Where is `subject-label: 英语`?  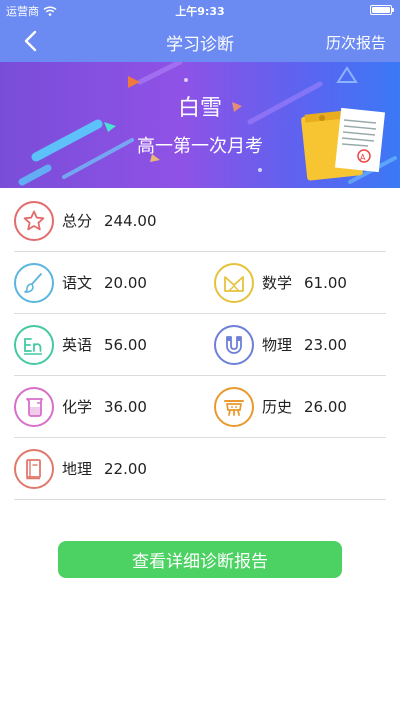
subject-label: 英语 is located at coordinates (77, 345).